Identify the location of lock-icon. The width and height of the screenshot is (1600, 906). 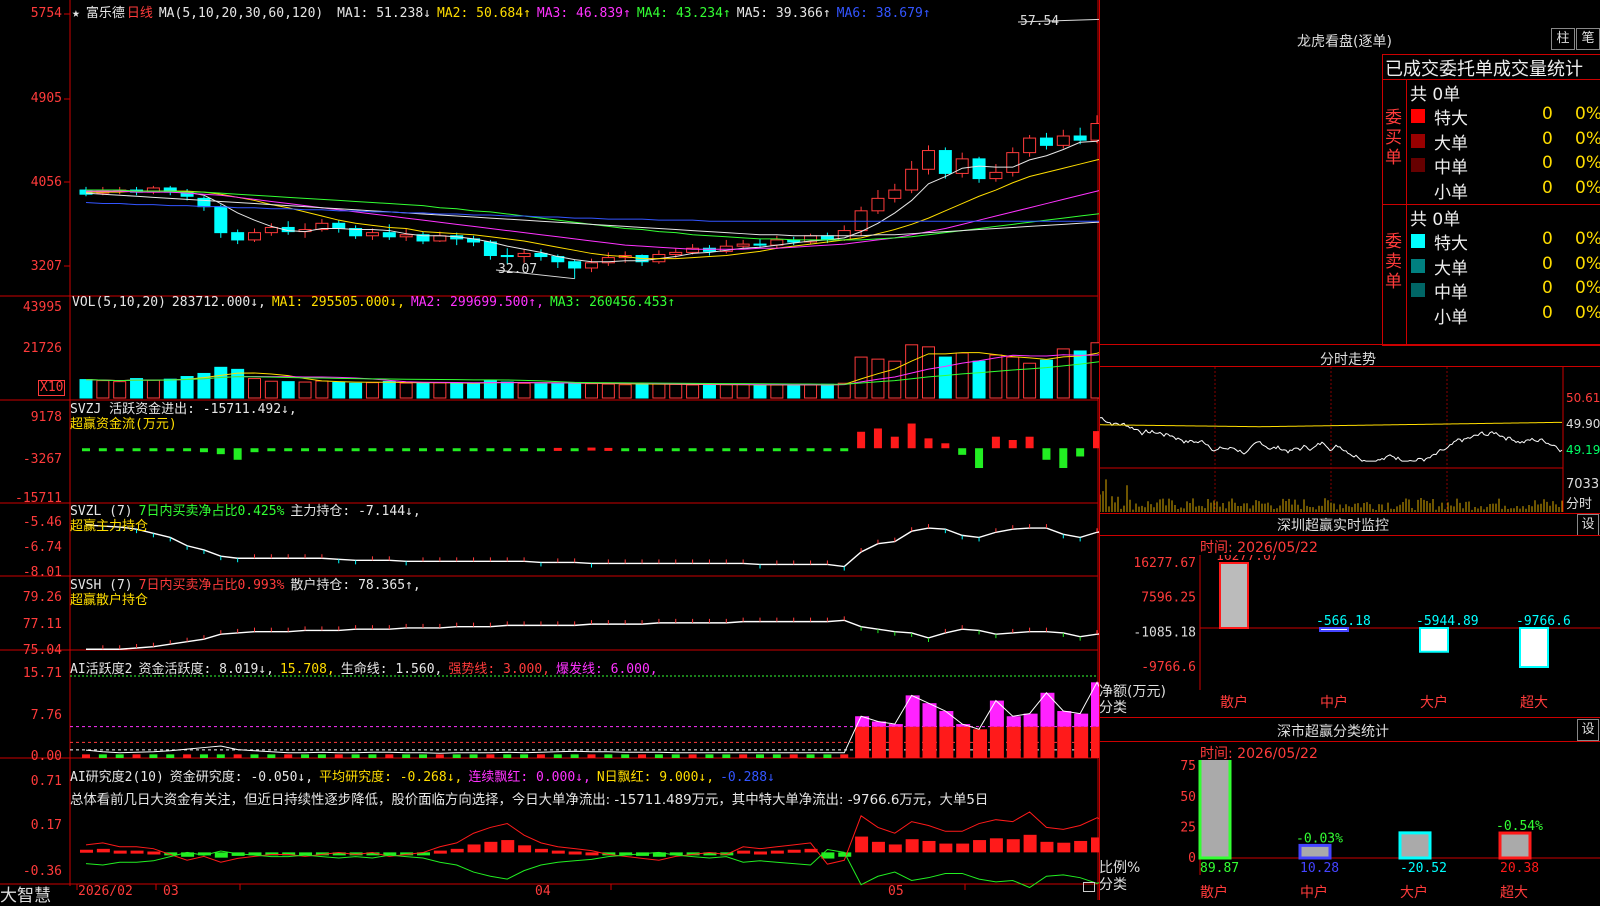
(1089, 887).